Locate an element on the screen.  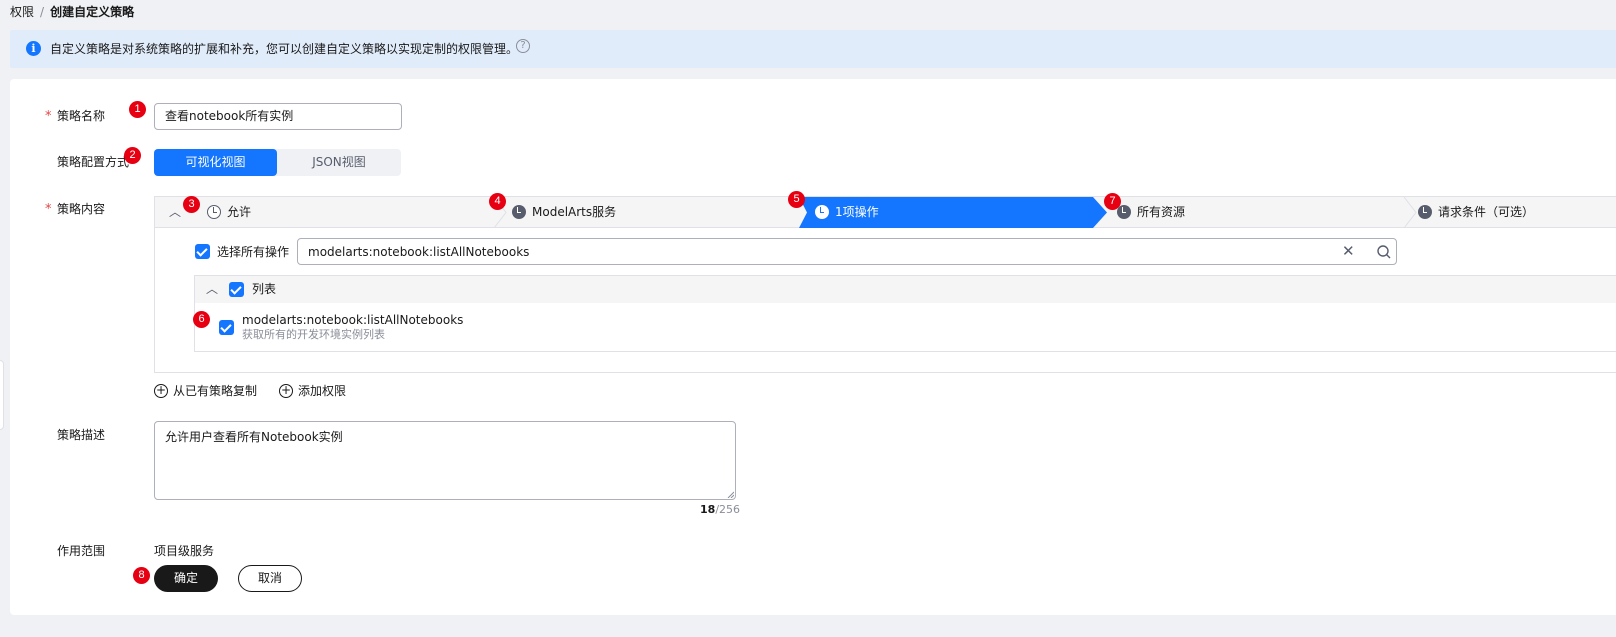
policy-name-label: 策略名称 is located at coordinates (81, 116).